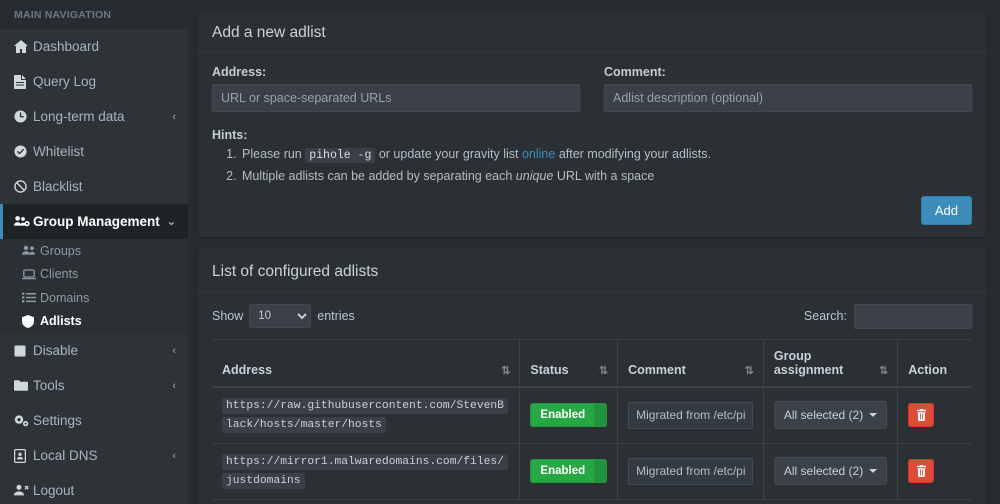 The height and width of the screenshot is (504, 1000). Describe the element at coordinates (366, 363) in the screenshot. I see `column-header-address: Address ⇅` at that location.